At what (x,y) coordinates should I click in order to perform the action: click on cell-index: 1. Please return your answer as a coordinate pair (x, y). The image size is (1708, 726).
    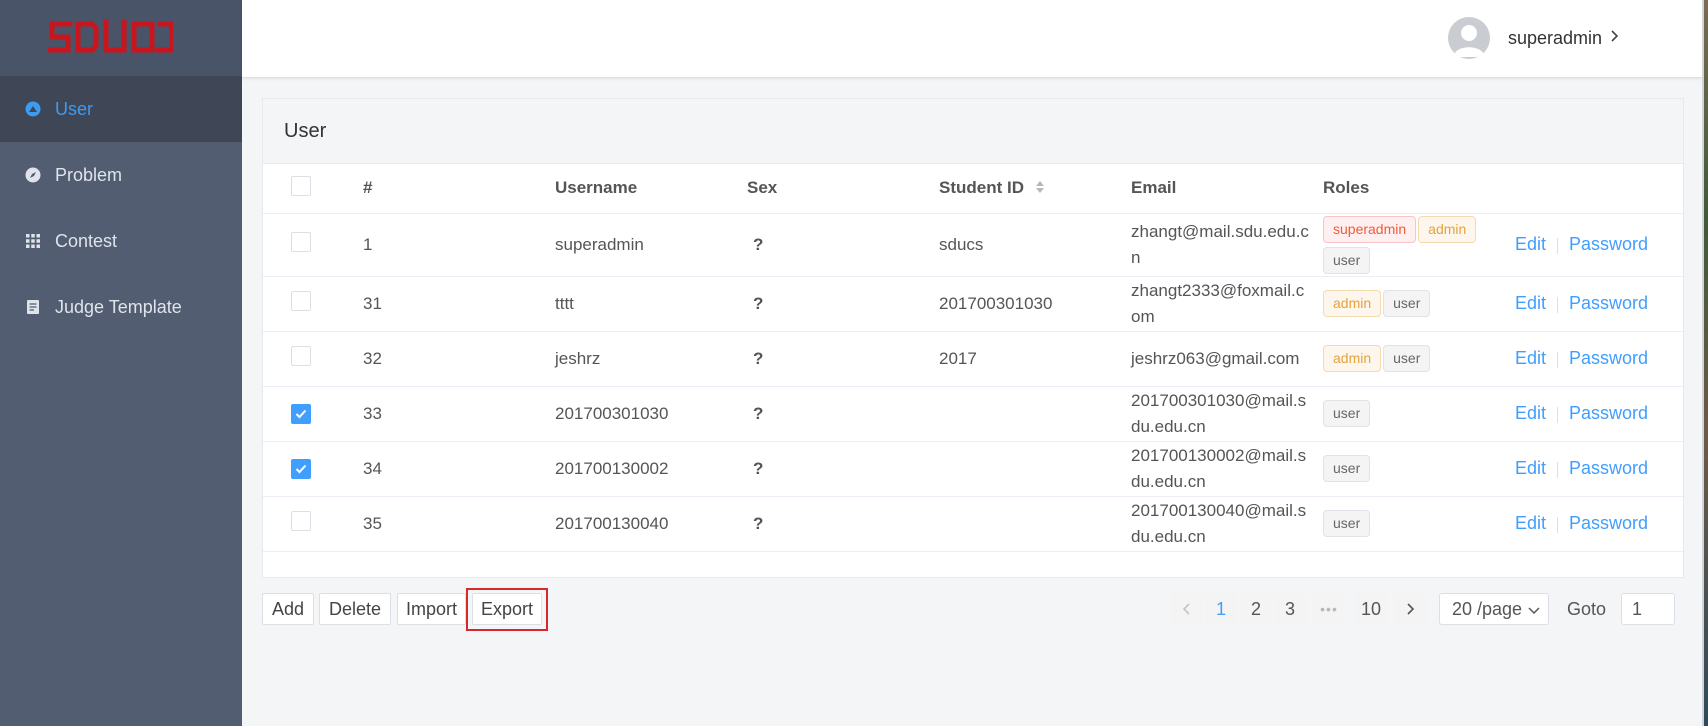
    Looking at the image, I should click on (459, 245).